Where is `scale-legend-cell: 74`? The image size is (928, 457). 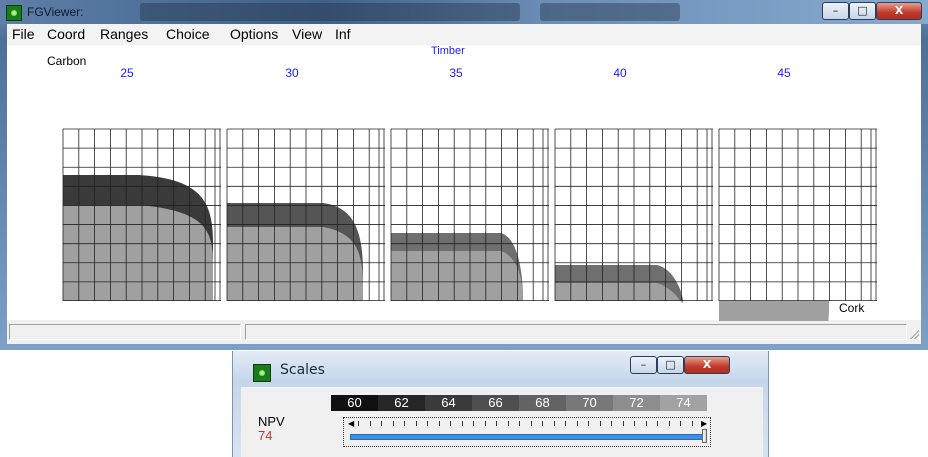
scale-legend-cell: 74 is located at coordinates (683, 403).